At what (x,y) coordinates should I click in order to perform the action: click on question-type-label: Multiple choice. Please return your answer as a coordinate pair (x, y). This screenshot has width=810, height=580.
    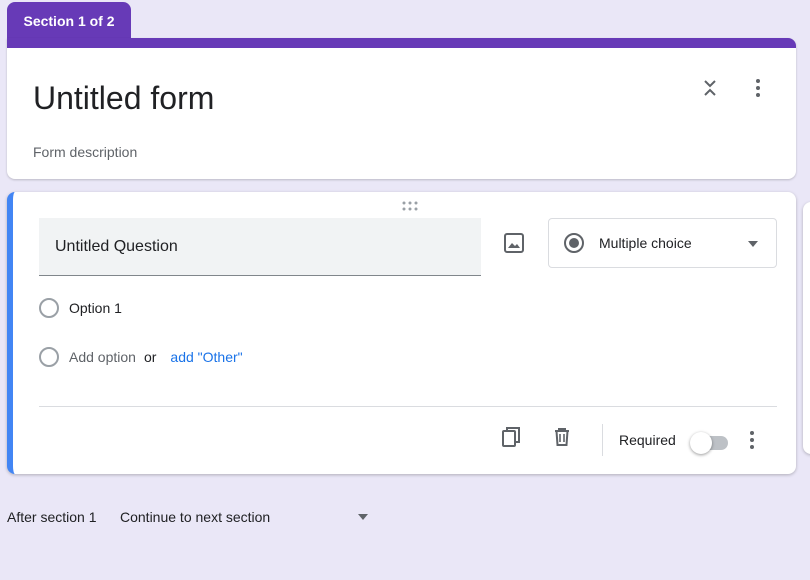
    Looking at the image, I should click on (645, 243).